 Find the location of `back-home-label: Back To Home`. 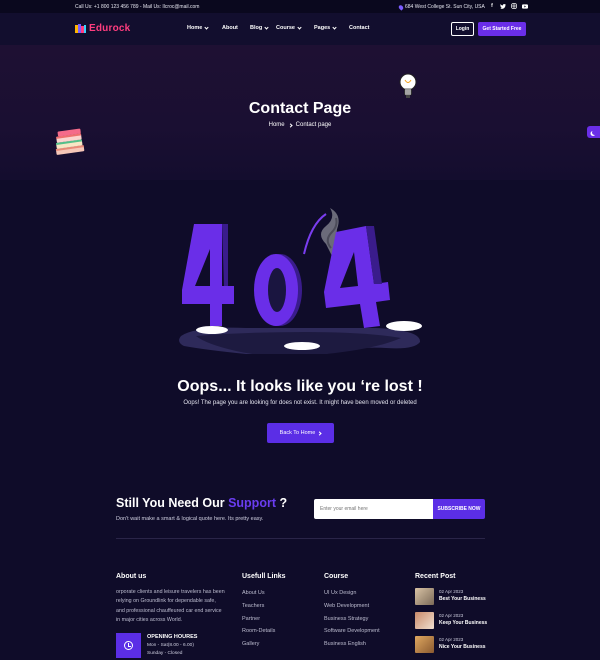

back-home-label: Back To Home is located at coordinates (297, 433).